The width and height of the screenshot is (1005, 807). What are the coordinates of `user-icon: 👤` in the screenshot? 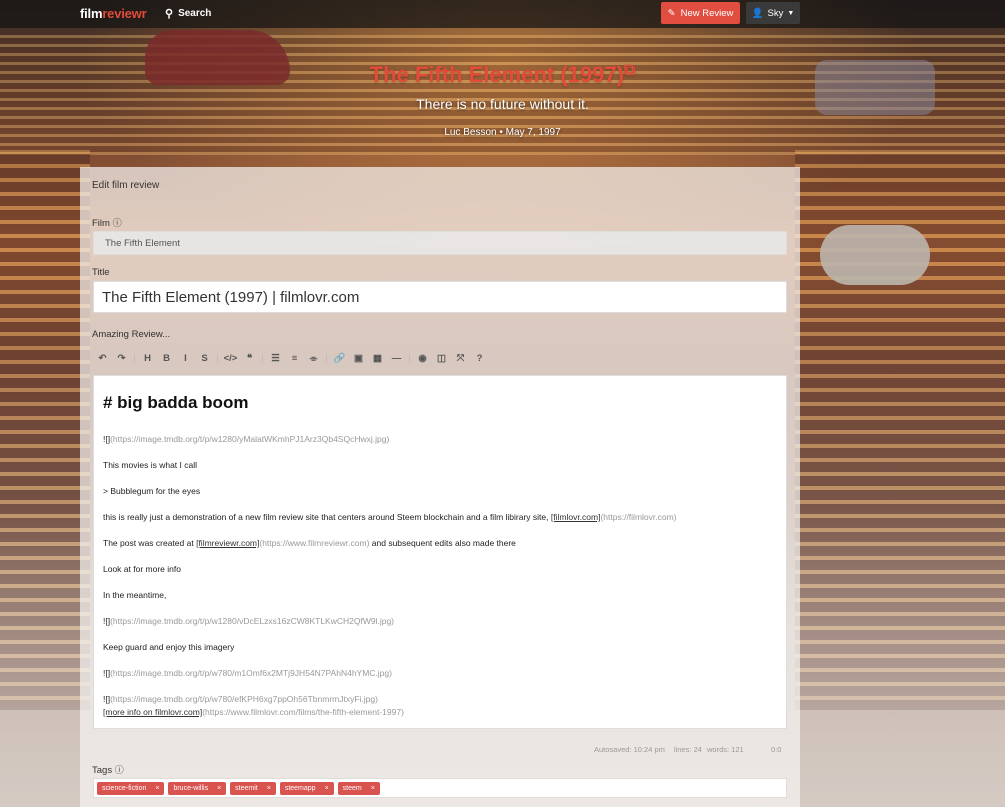 It's located at (757, 13).